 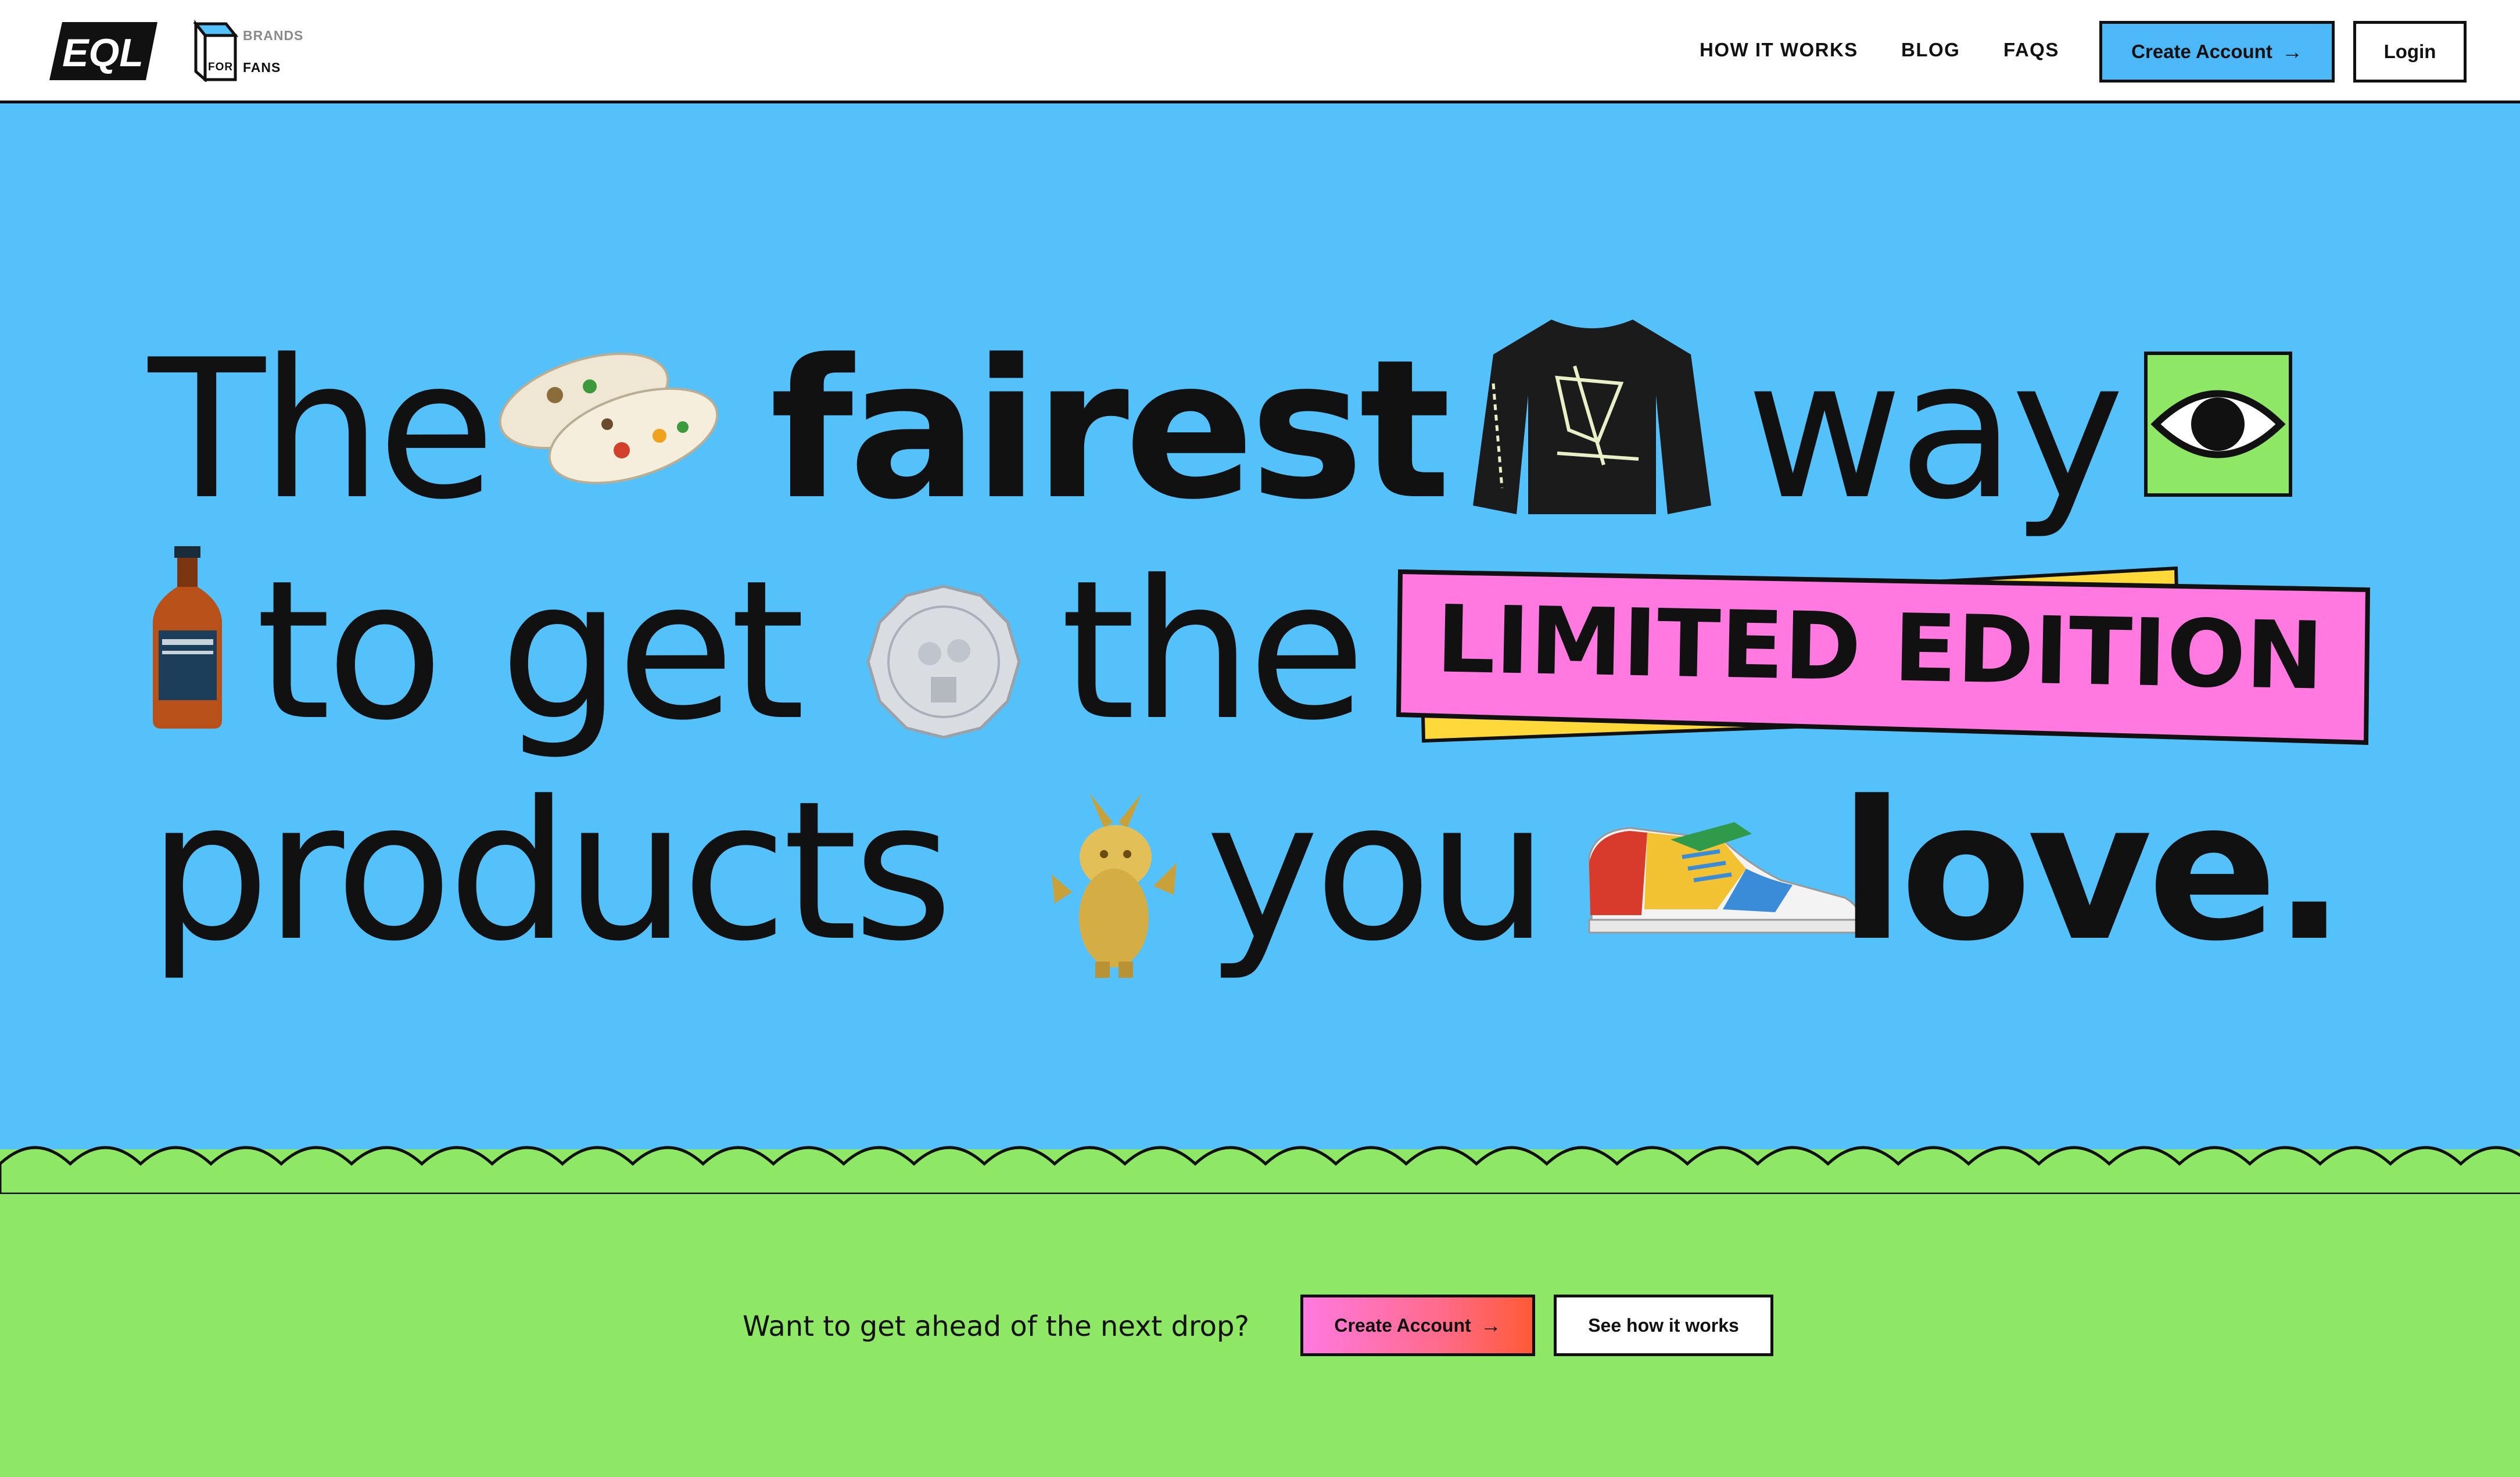 I want to click on cta-question: Want to get ahead of the next drop?, so click(x=996, y=1326).